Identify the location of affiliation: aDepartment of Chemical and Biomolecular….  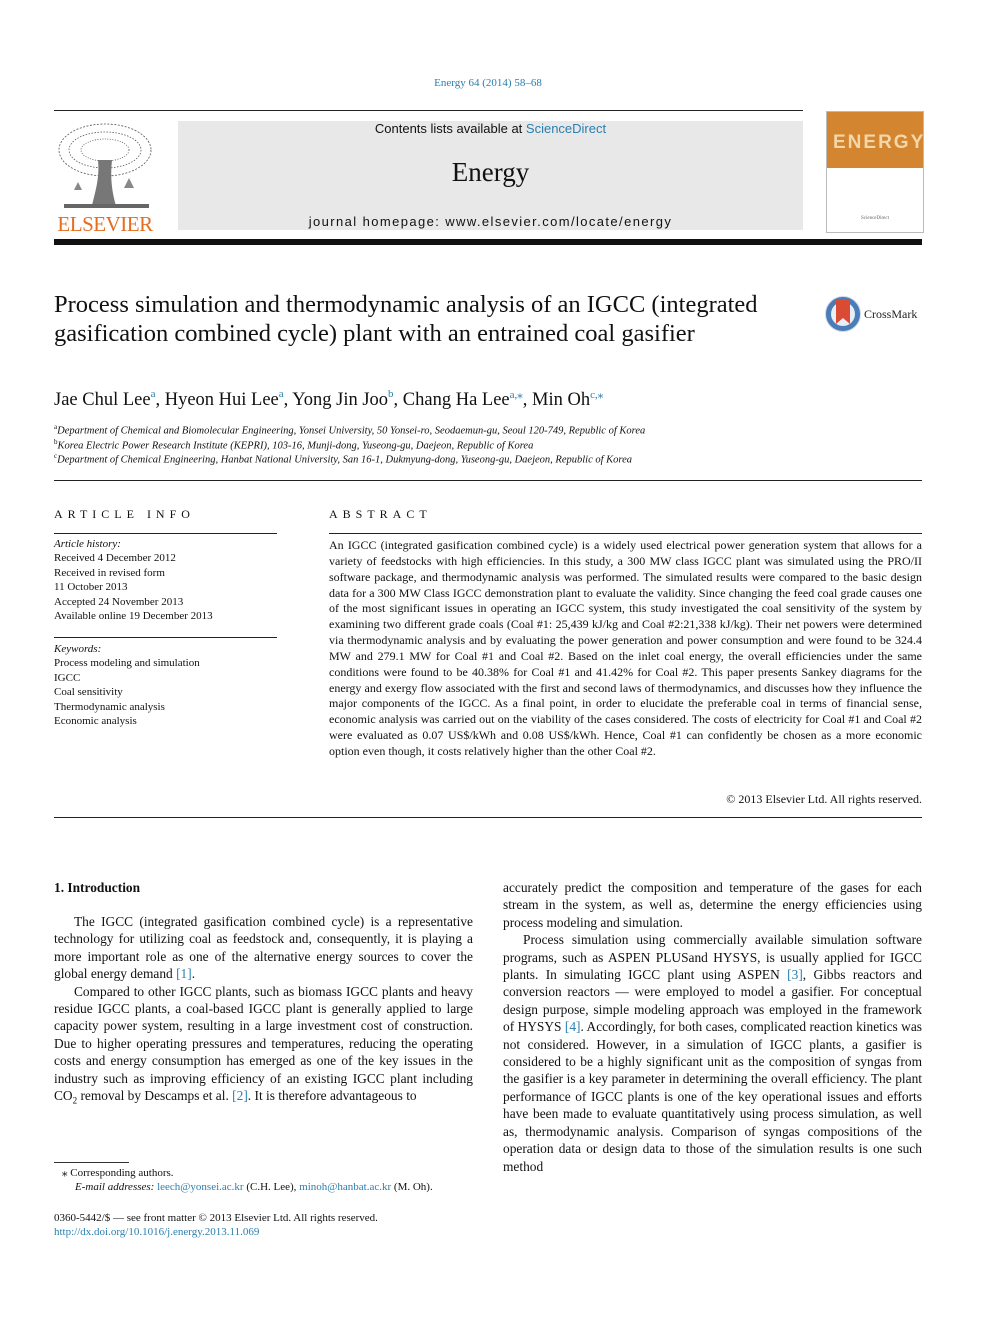
(484, 430).